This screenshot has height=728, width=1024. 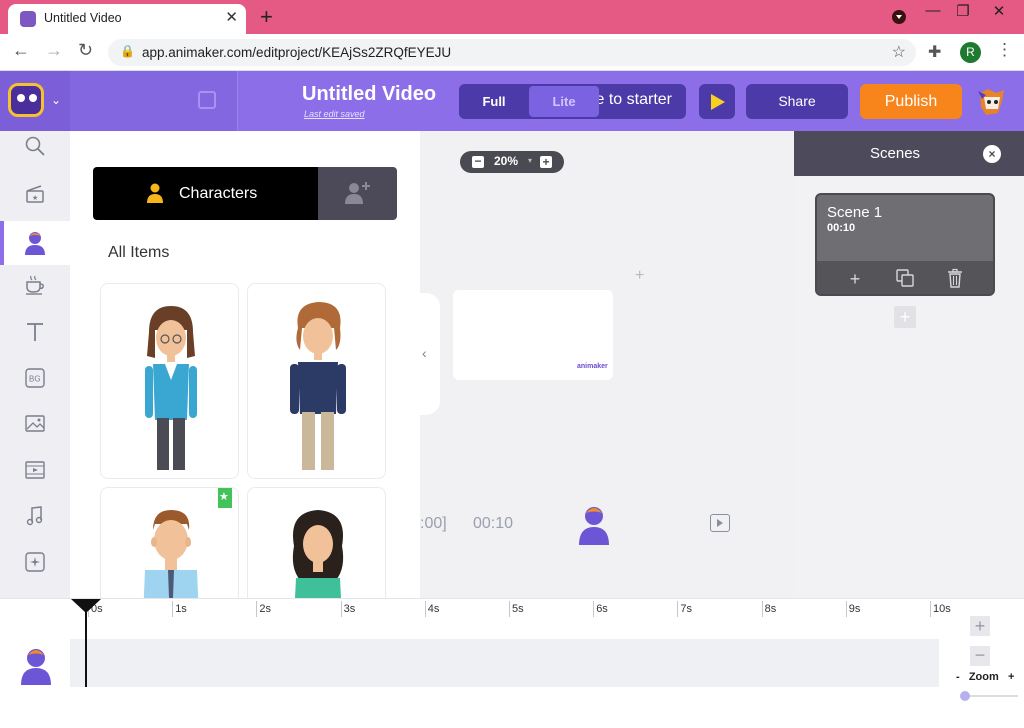 What do you see at coordinates (985, 677) in the screenshot?
I see `timeline-zoom-label: - Zoom +` at bounding box center [985, 677].